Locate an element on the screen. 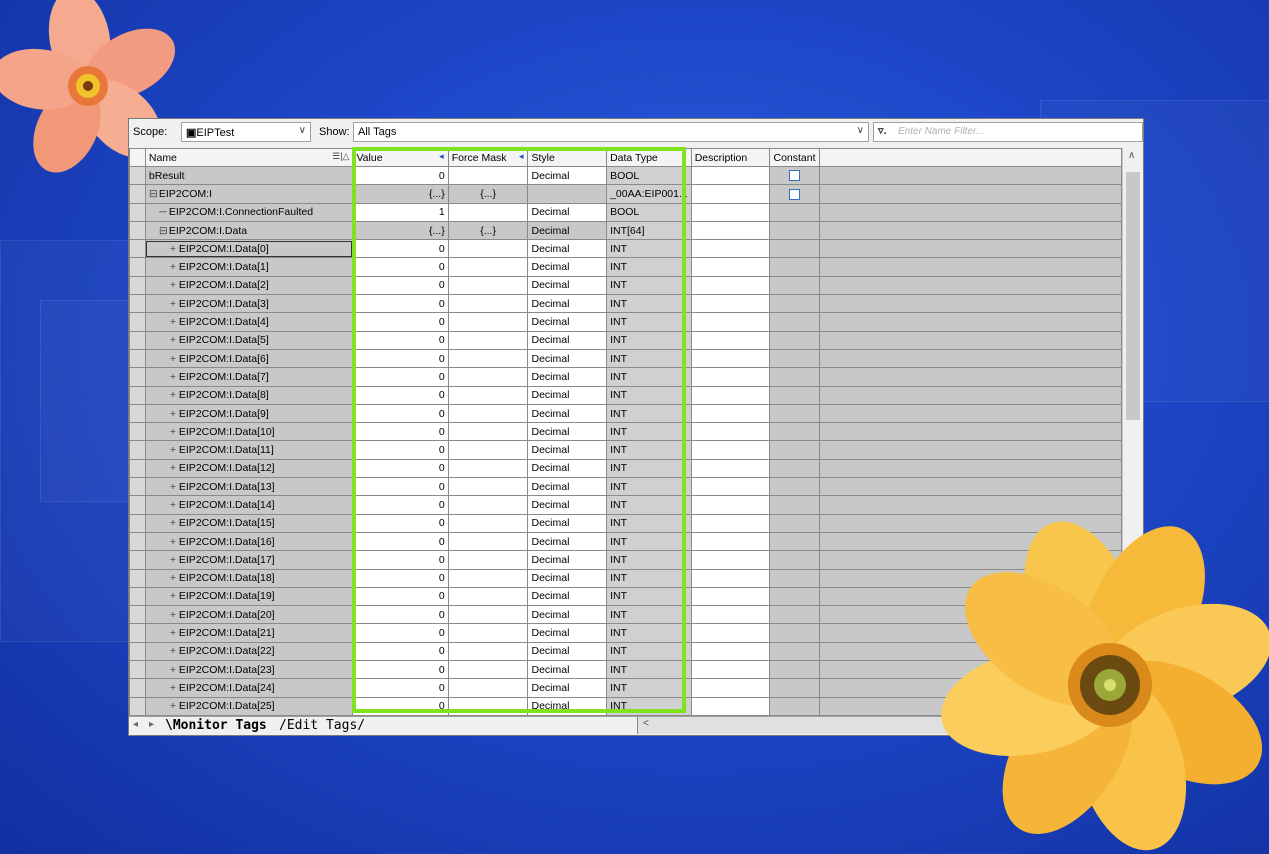 The height and width of the screenshot is (854, 1269). tag-name-cell: + EIP2COM:I.Data[5] is located at coordinates (249, 340).